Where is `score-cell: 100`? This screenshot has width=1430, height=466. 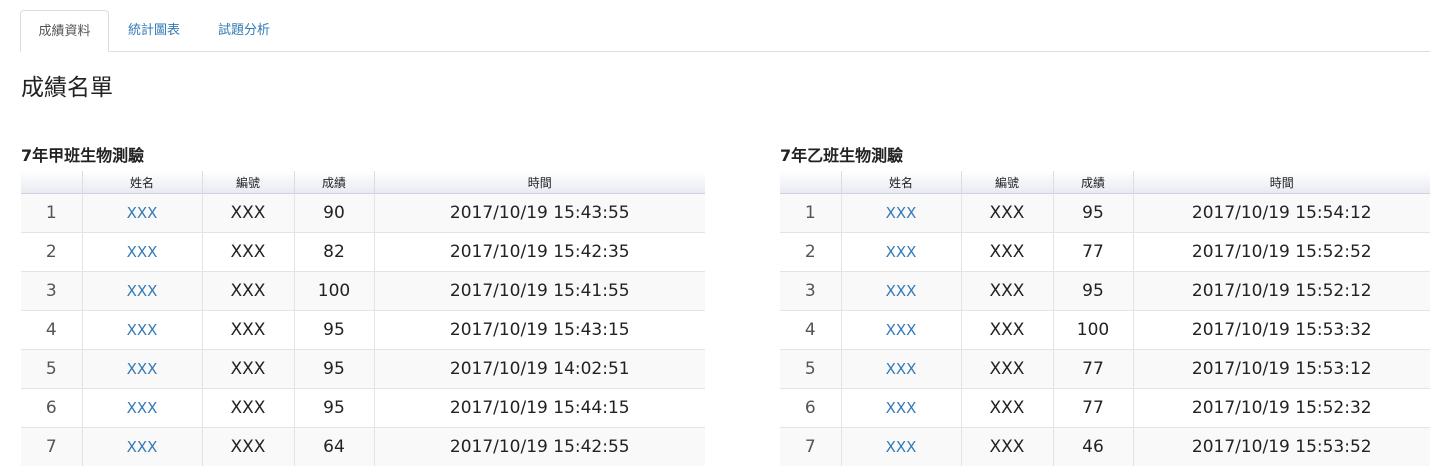 score-cell: 100 is located at coordinates (1093, 330).